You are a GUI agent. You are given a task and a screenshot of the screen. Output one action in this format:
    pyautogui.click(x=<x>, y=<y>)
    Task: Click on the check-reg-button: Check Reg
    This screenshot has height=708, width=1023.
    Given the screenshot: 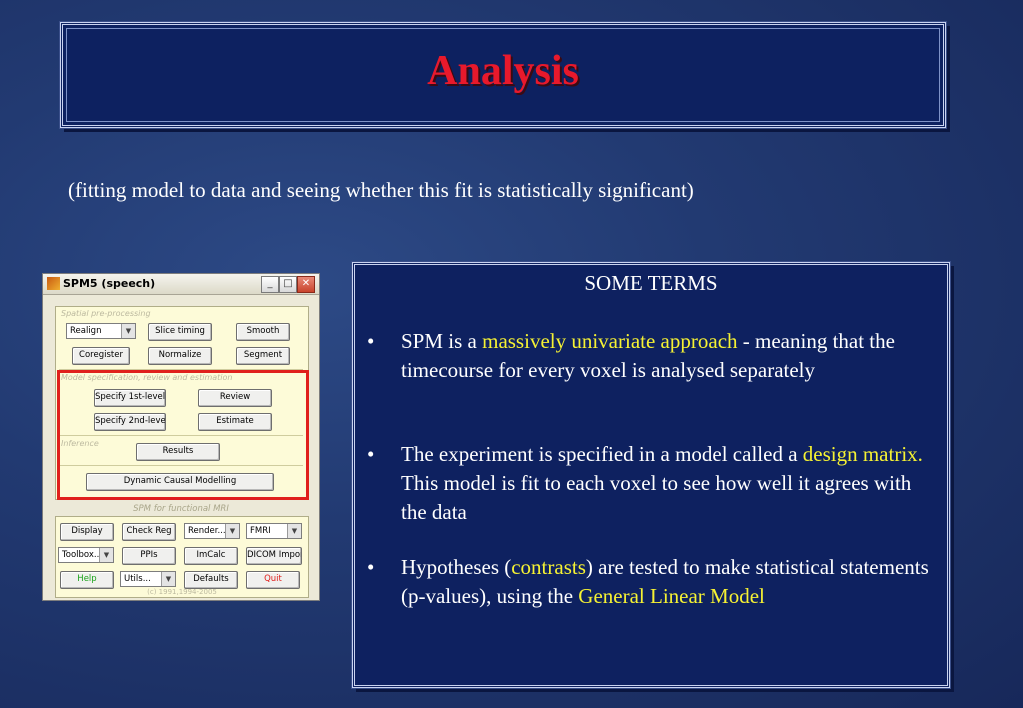 What is the action you would take?
    pyautogui.click(x=149, y=532)
    